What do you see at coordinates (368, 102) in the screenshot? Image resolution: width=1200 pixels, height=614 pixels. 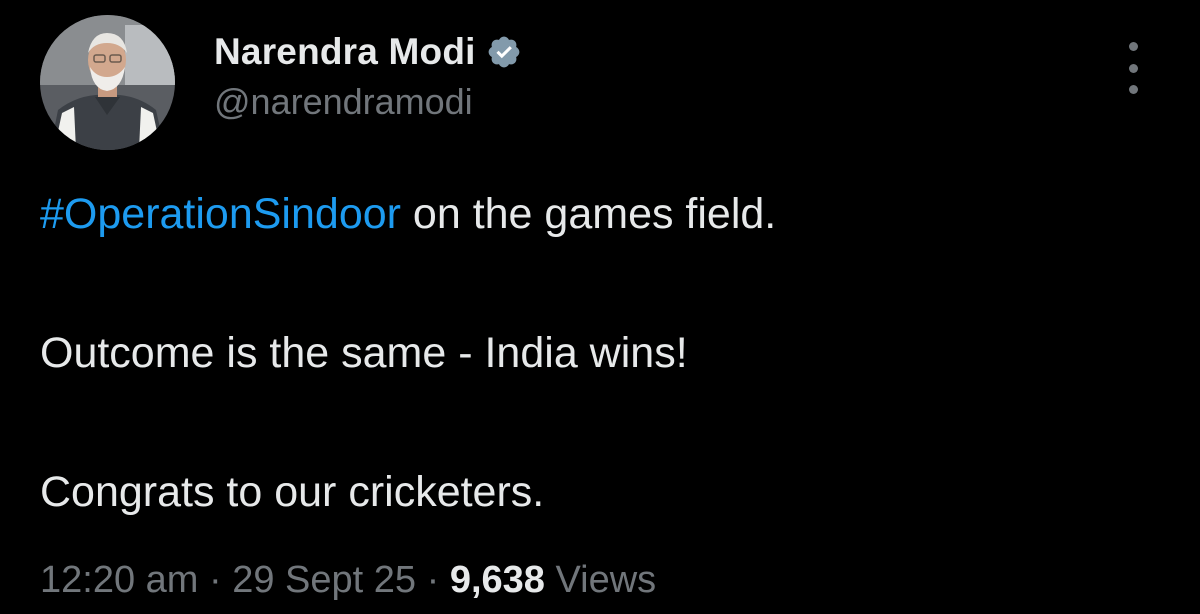 I see `handle: @narendramodi` at bounding box center [368, 102].